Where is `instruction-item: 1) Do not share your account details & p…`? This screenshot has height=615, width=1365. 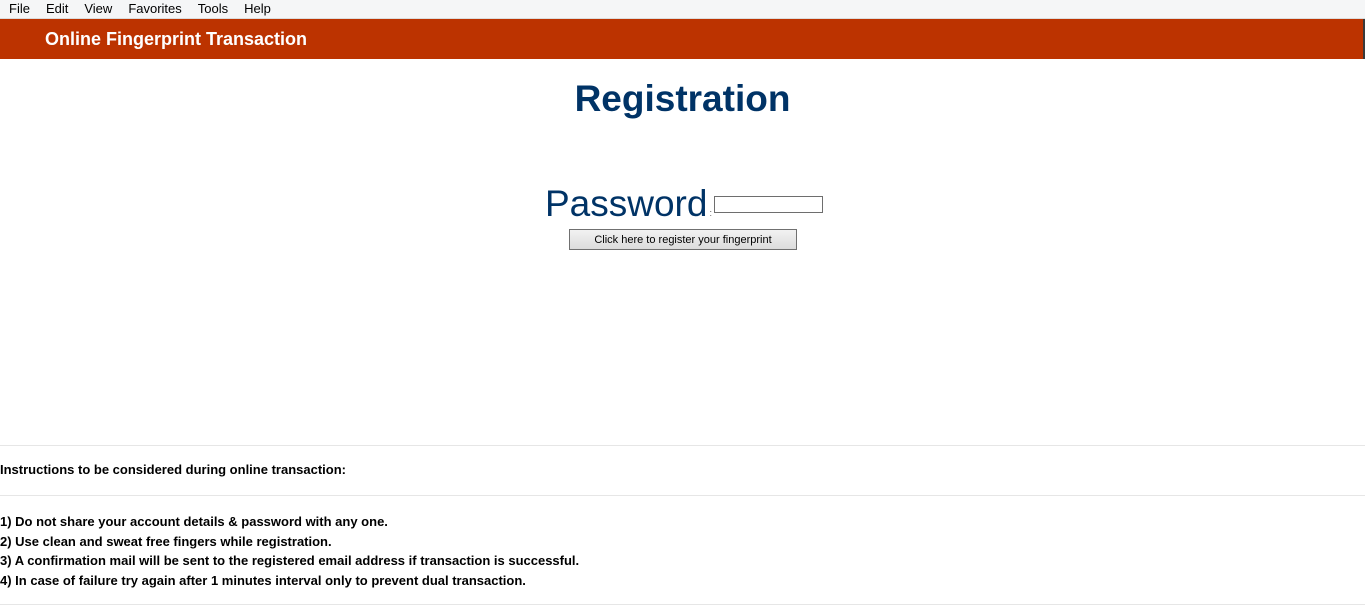 instruction-item: 1) Do not share your account details & p… is located at coordinates (194, 521).